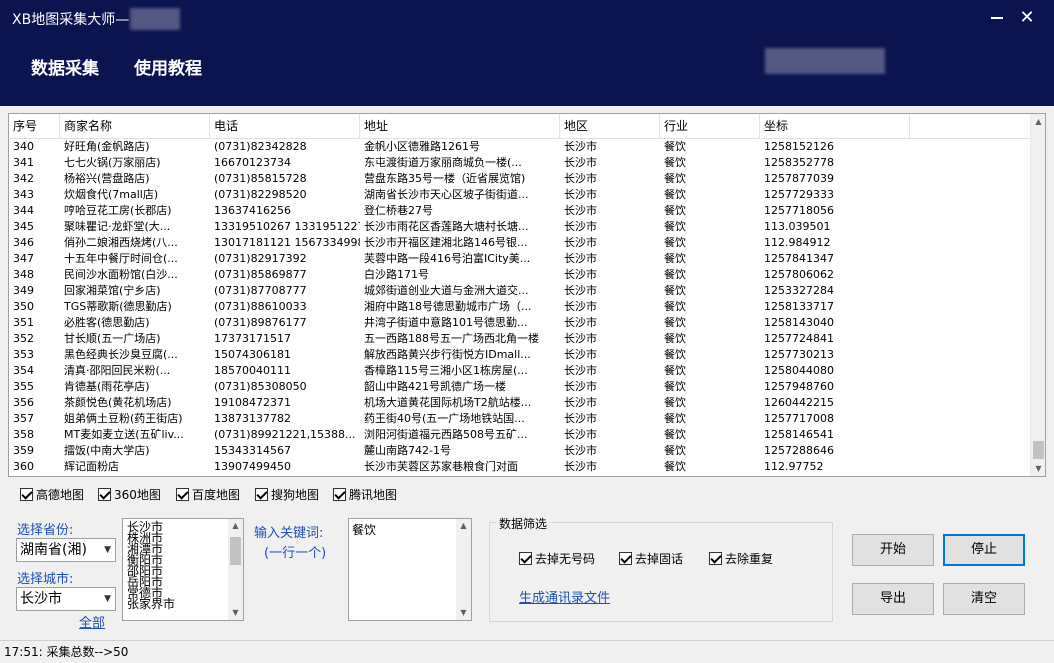  What do you see at coordinates (1027, 18) in the screenshot?
I see `close-button: ✕` at bounding box center [1027, 18].